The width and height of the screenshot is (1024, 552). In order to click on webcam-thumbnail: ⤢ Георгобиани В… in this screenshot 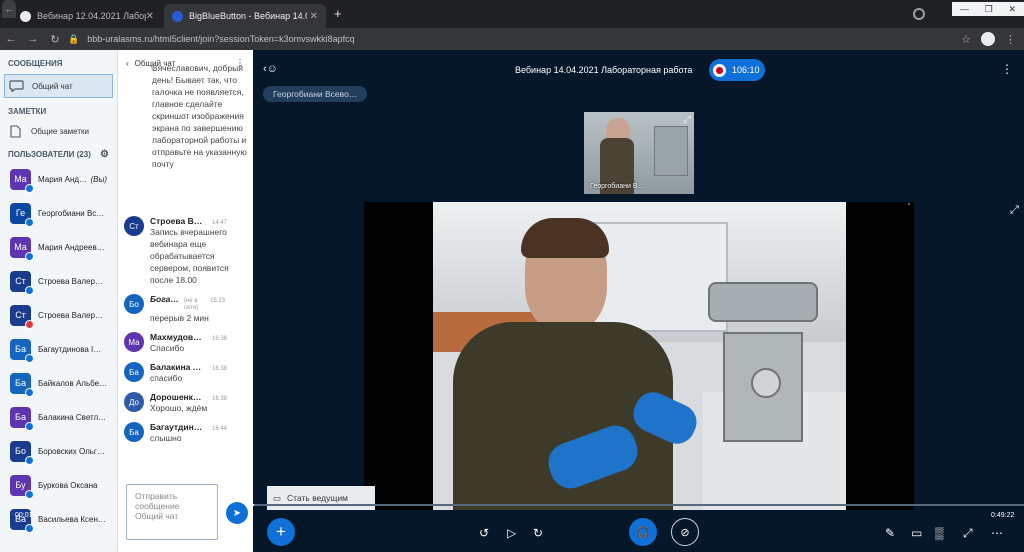, I will do `click(639, 153)`.